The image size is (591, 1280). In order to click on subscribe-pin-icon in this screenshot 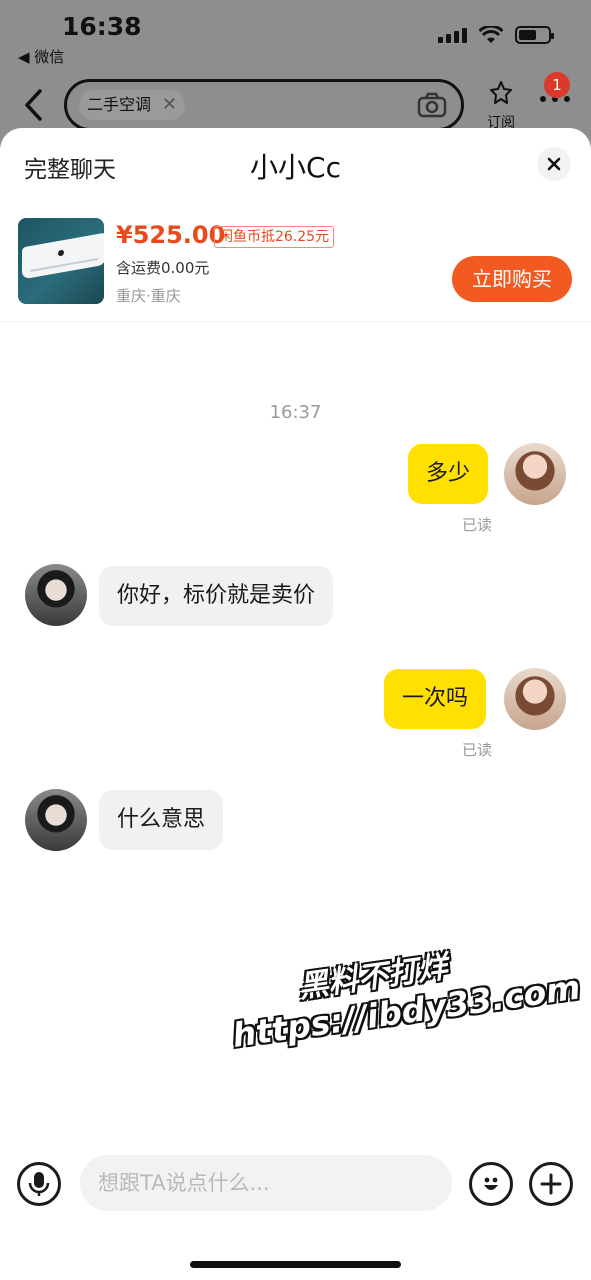, I will do `click(501, 92)`.